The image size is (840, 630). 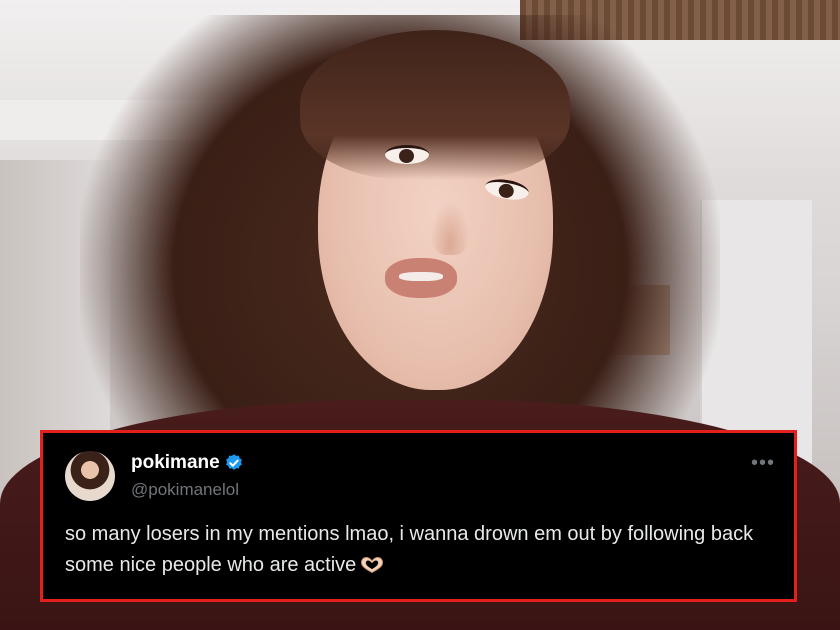 I want to click on photo-bangs, so click(x=435, y=105).